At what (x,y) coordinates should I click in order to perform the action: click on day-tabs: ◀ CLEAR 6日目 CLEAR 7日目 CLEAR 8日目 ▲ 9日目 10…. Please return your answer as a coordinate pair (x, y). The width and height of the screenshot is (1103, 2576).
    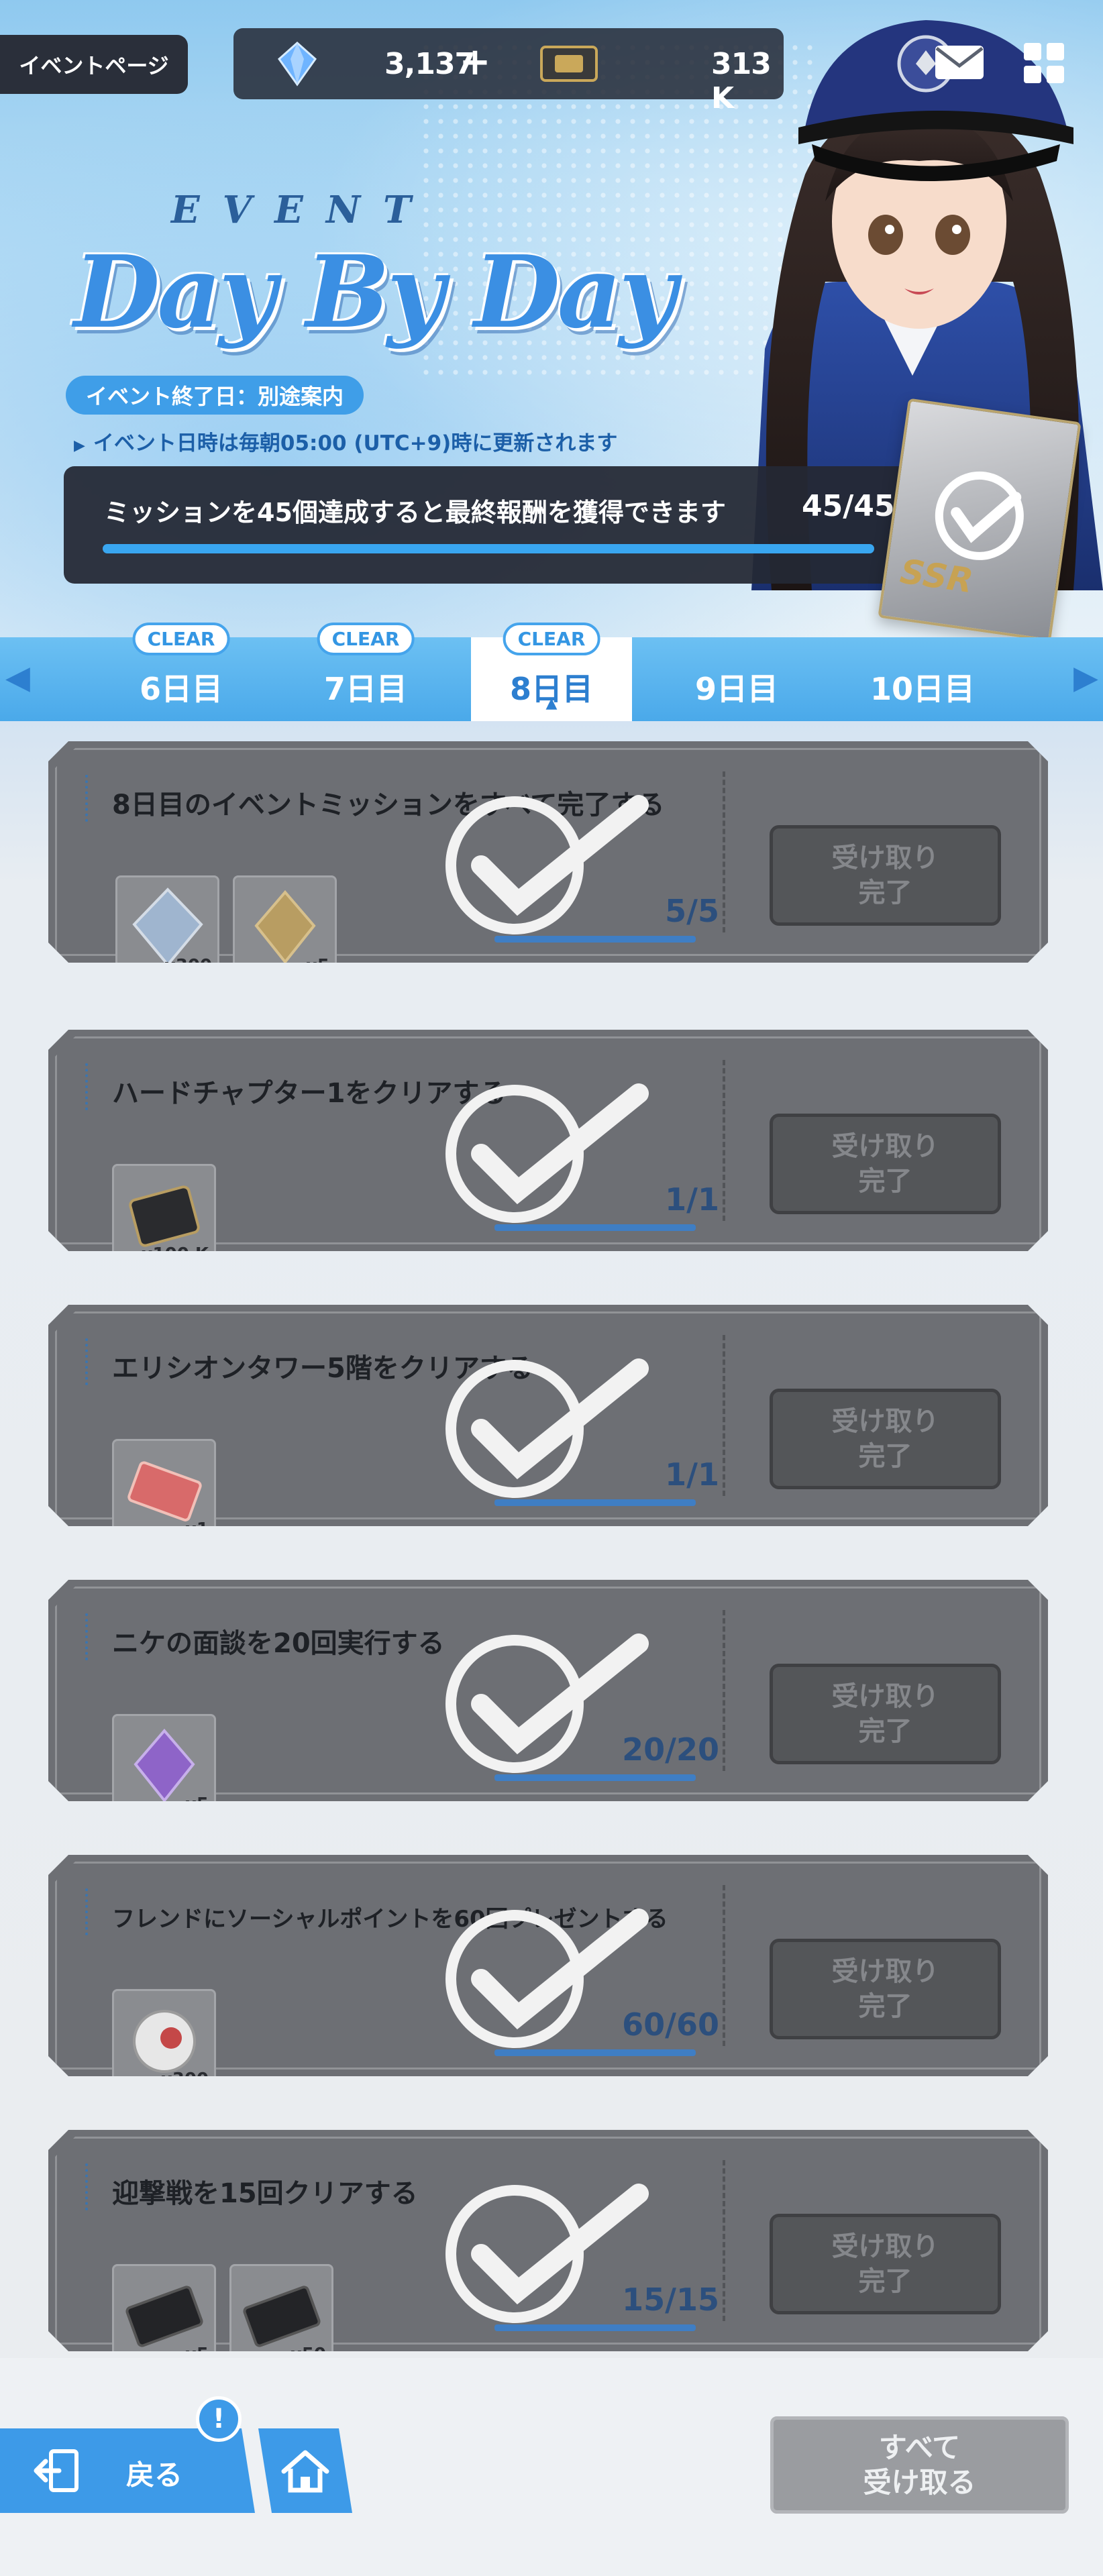
    Looking at the image, I should click on (551, 672).